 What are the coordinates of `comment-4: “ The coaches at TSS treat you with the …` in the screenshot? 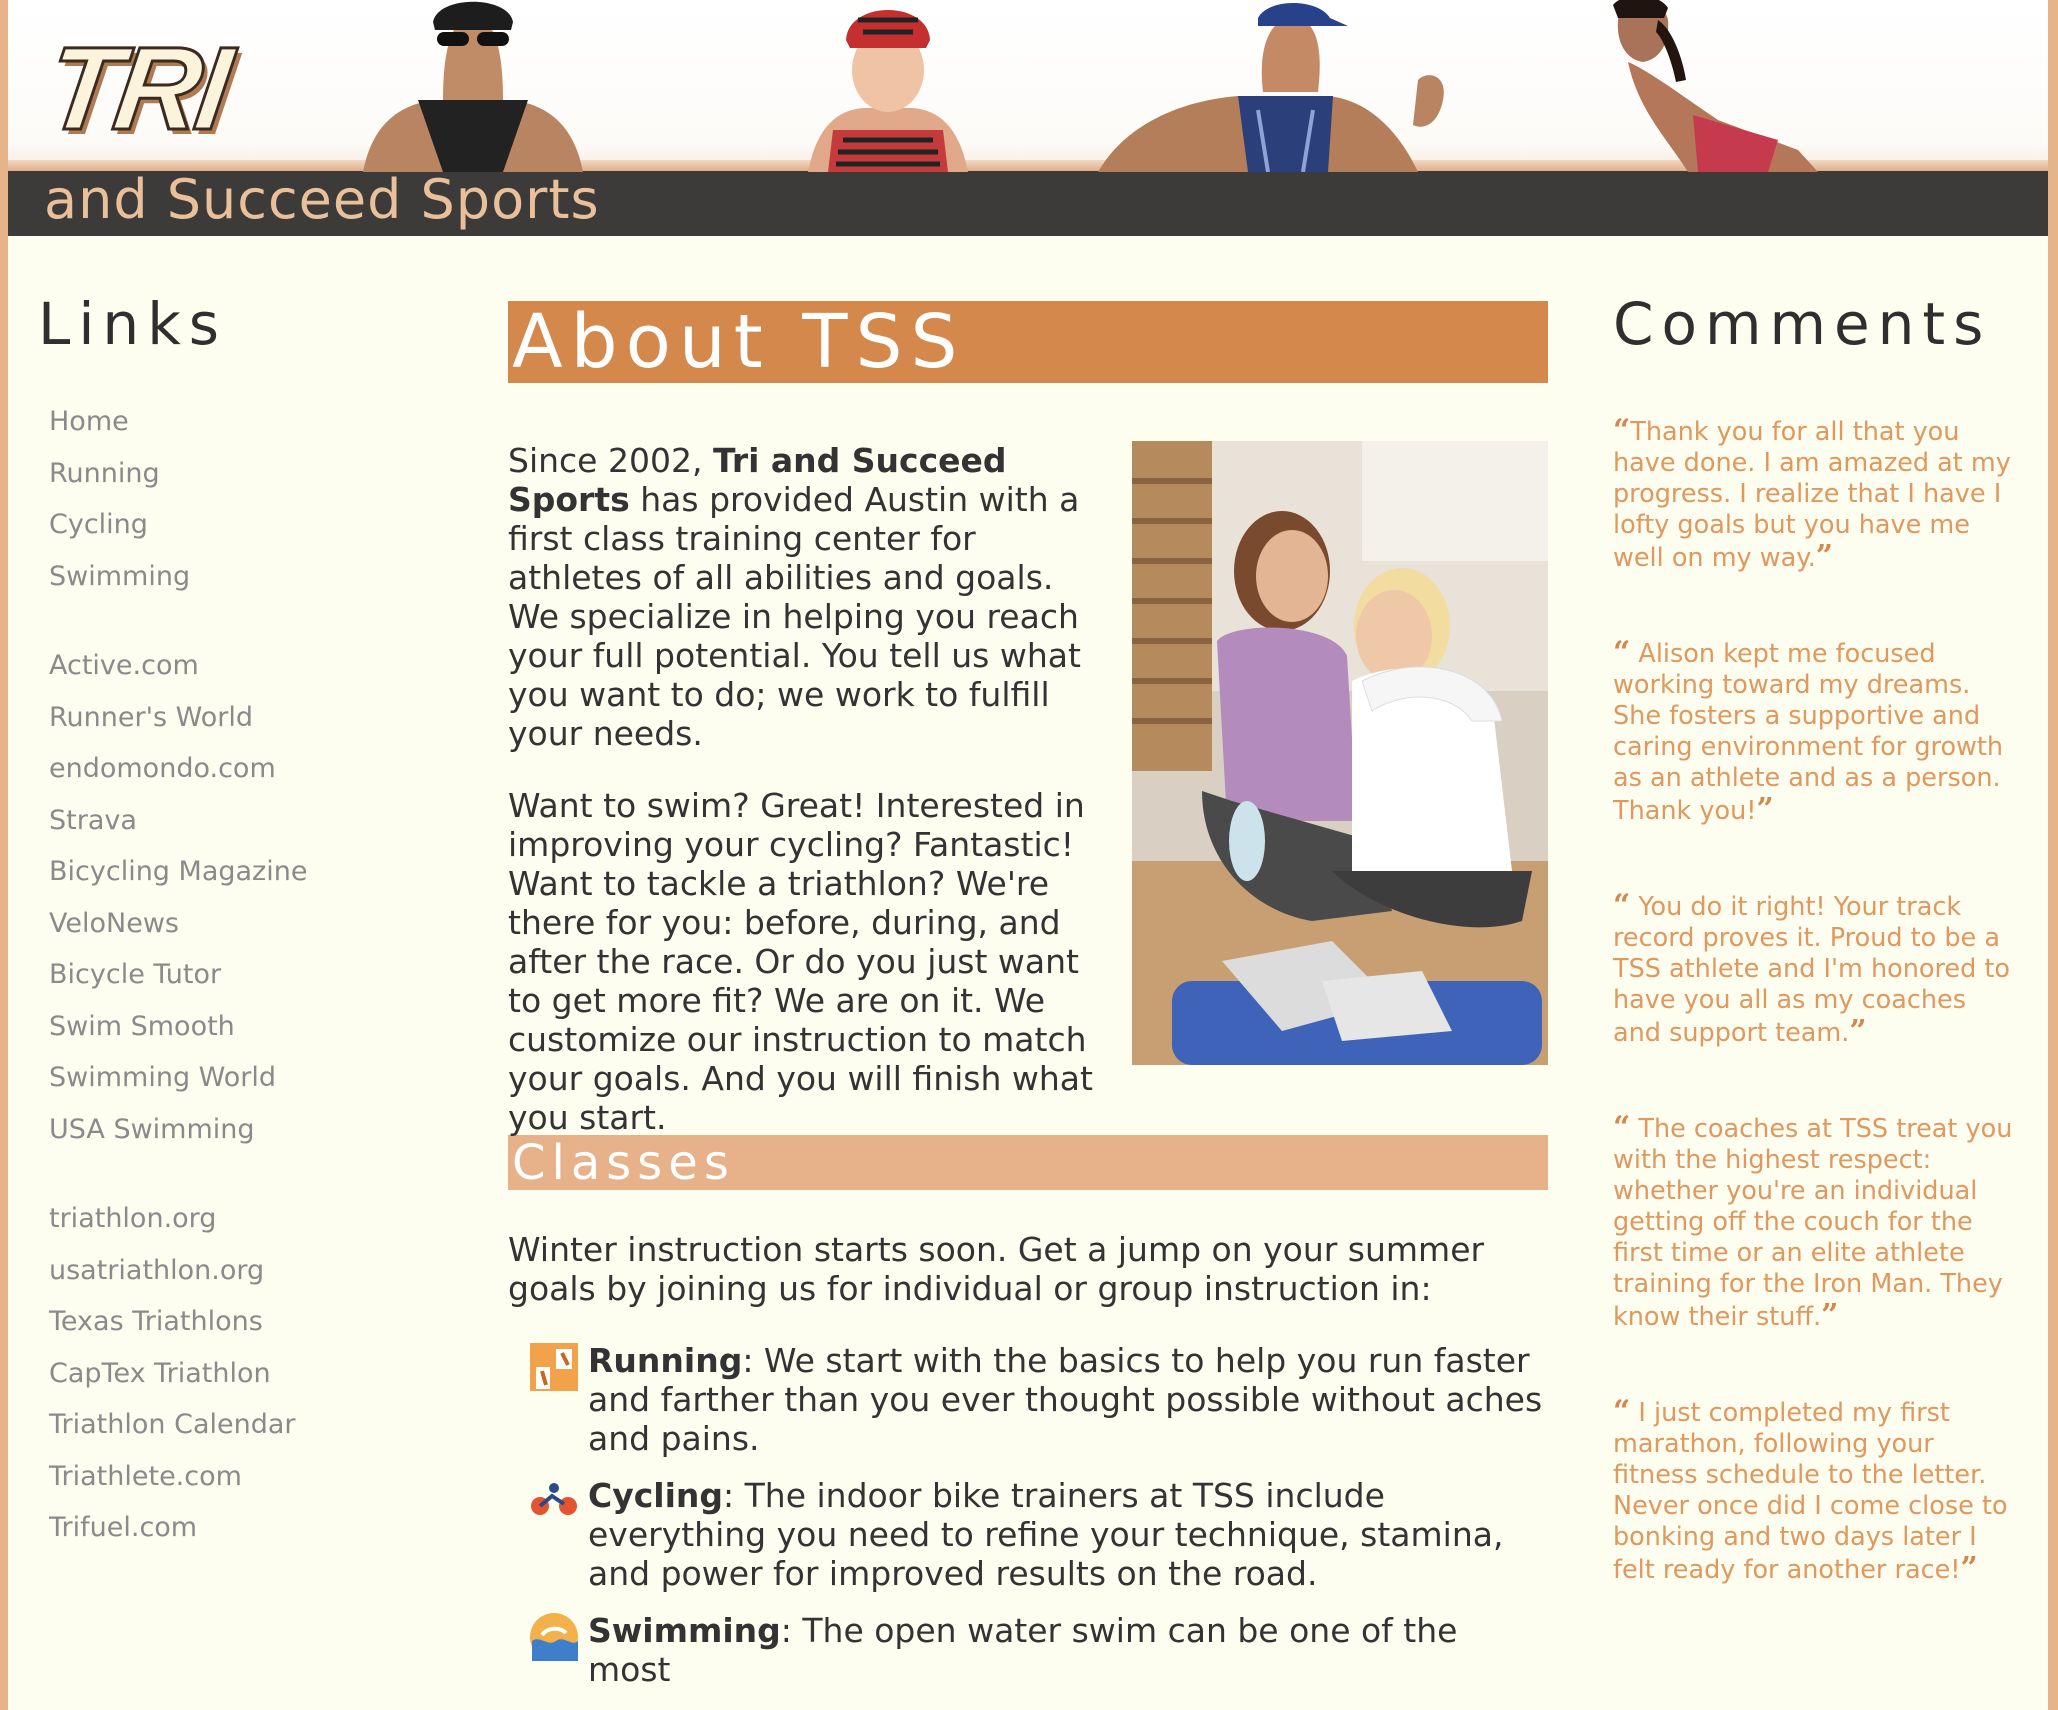 It's located at (1813, 1222).